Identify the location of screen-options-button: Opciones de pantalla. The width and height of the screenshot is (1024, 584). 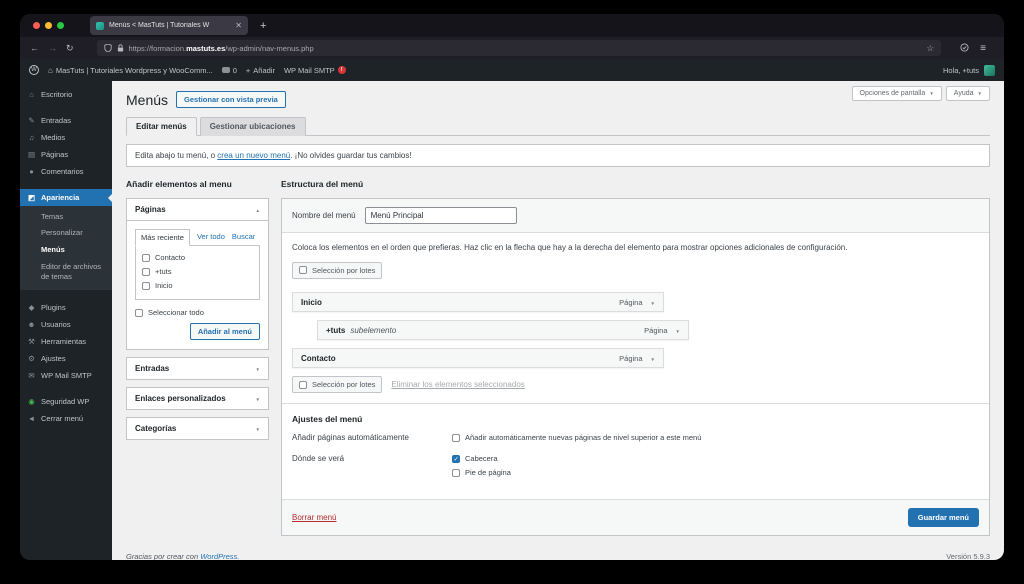
(896, 93).